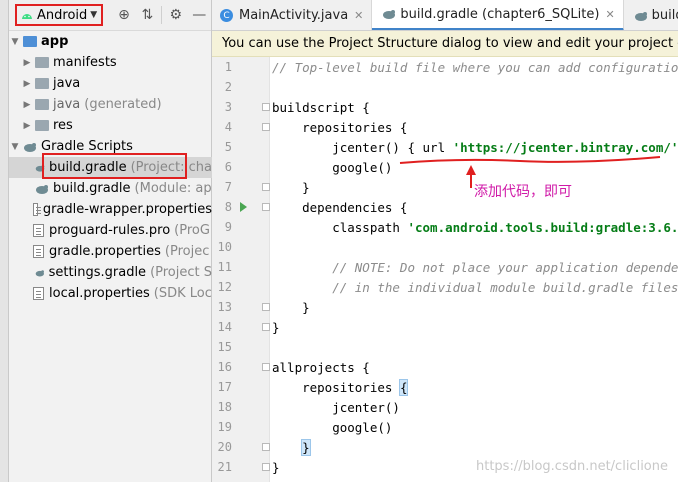  I want to click on matched-brace: {, so click(403, 387).